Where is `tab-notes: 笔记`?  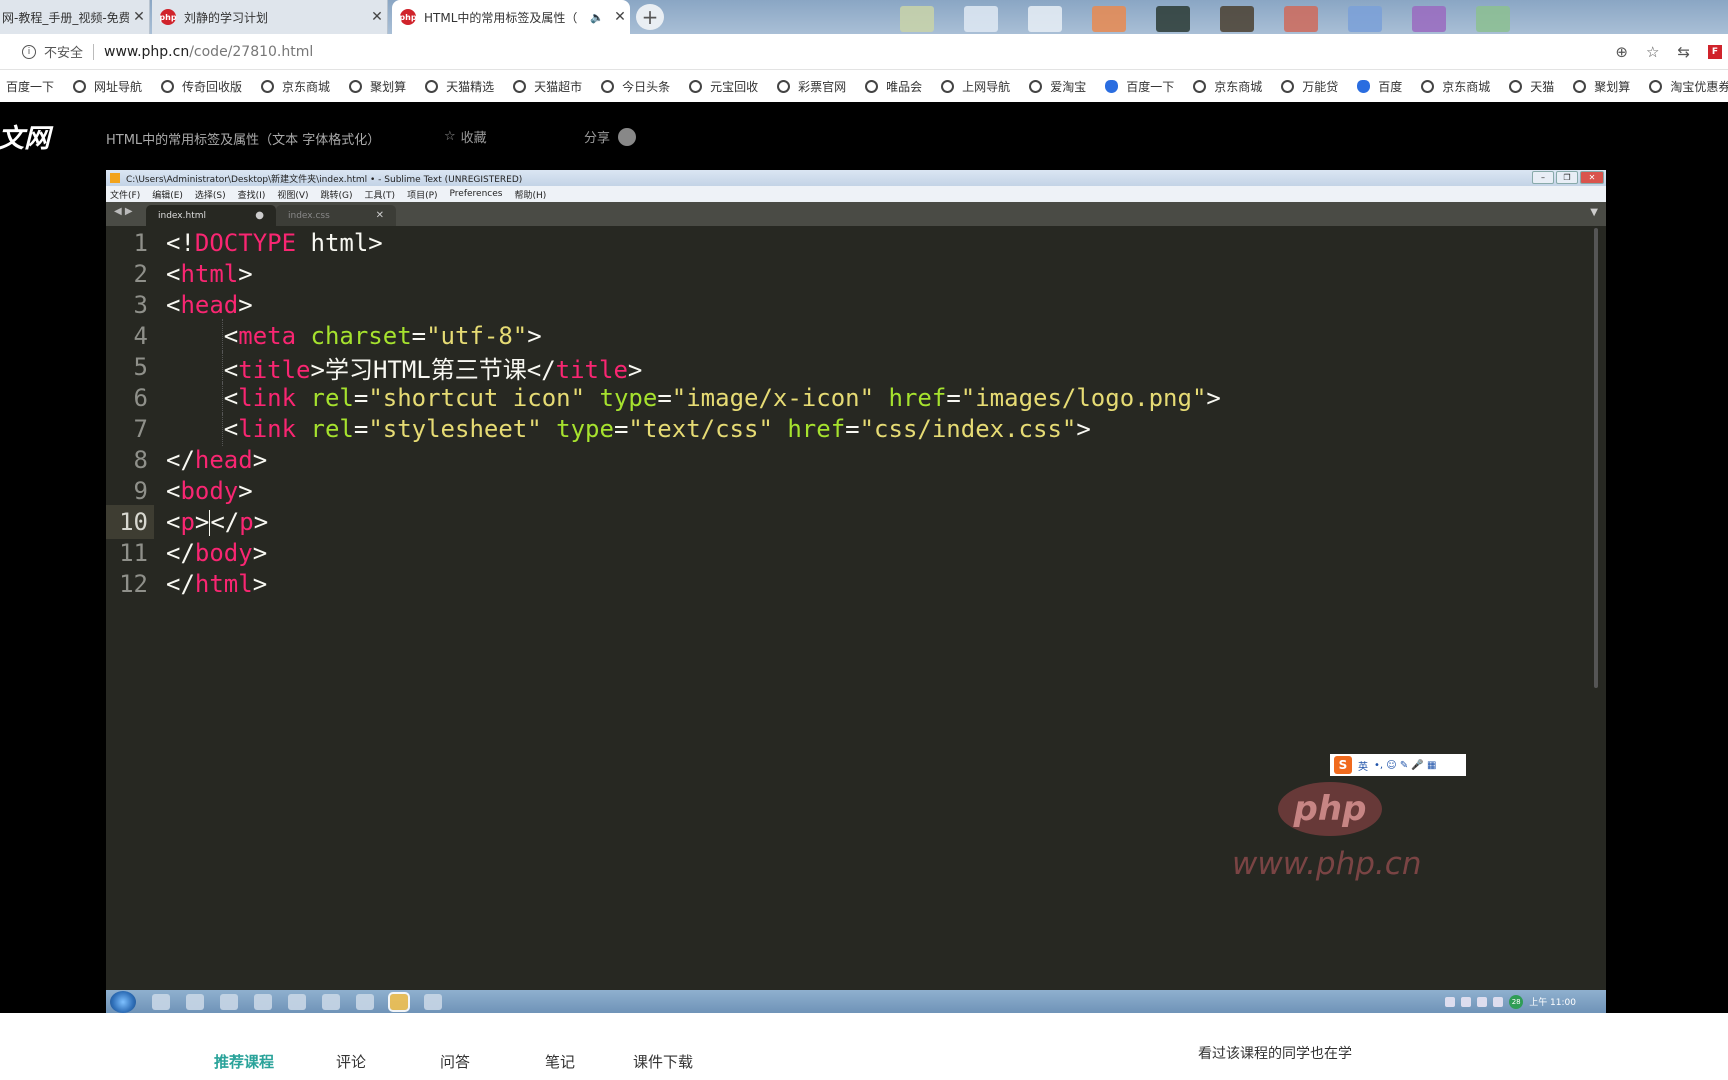 tab-notes: 笔记 is located at coordinates (560, 1061).